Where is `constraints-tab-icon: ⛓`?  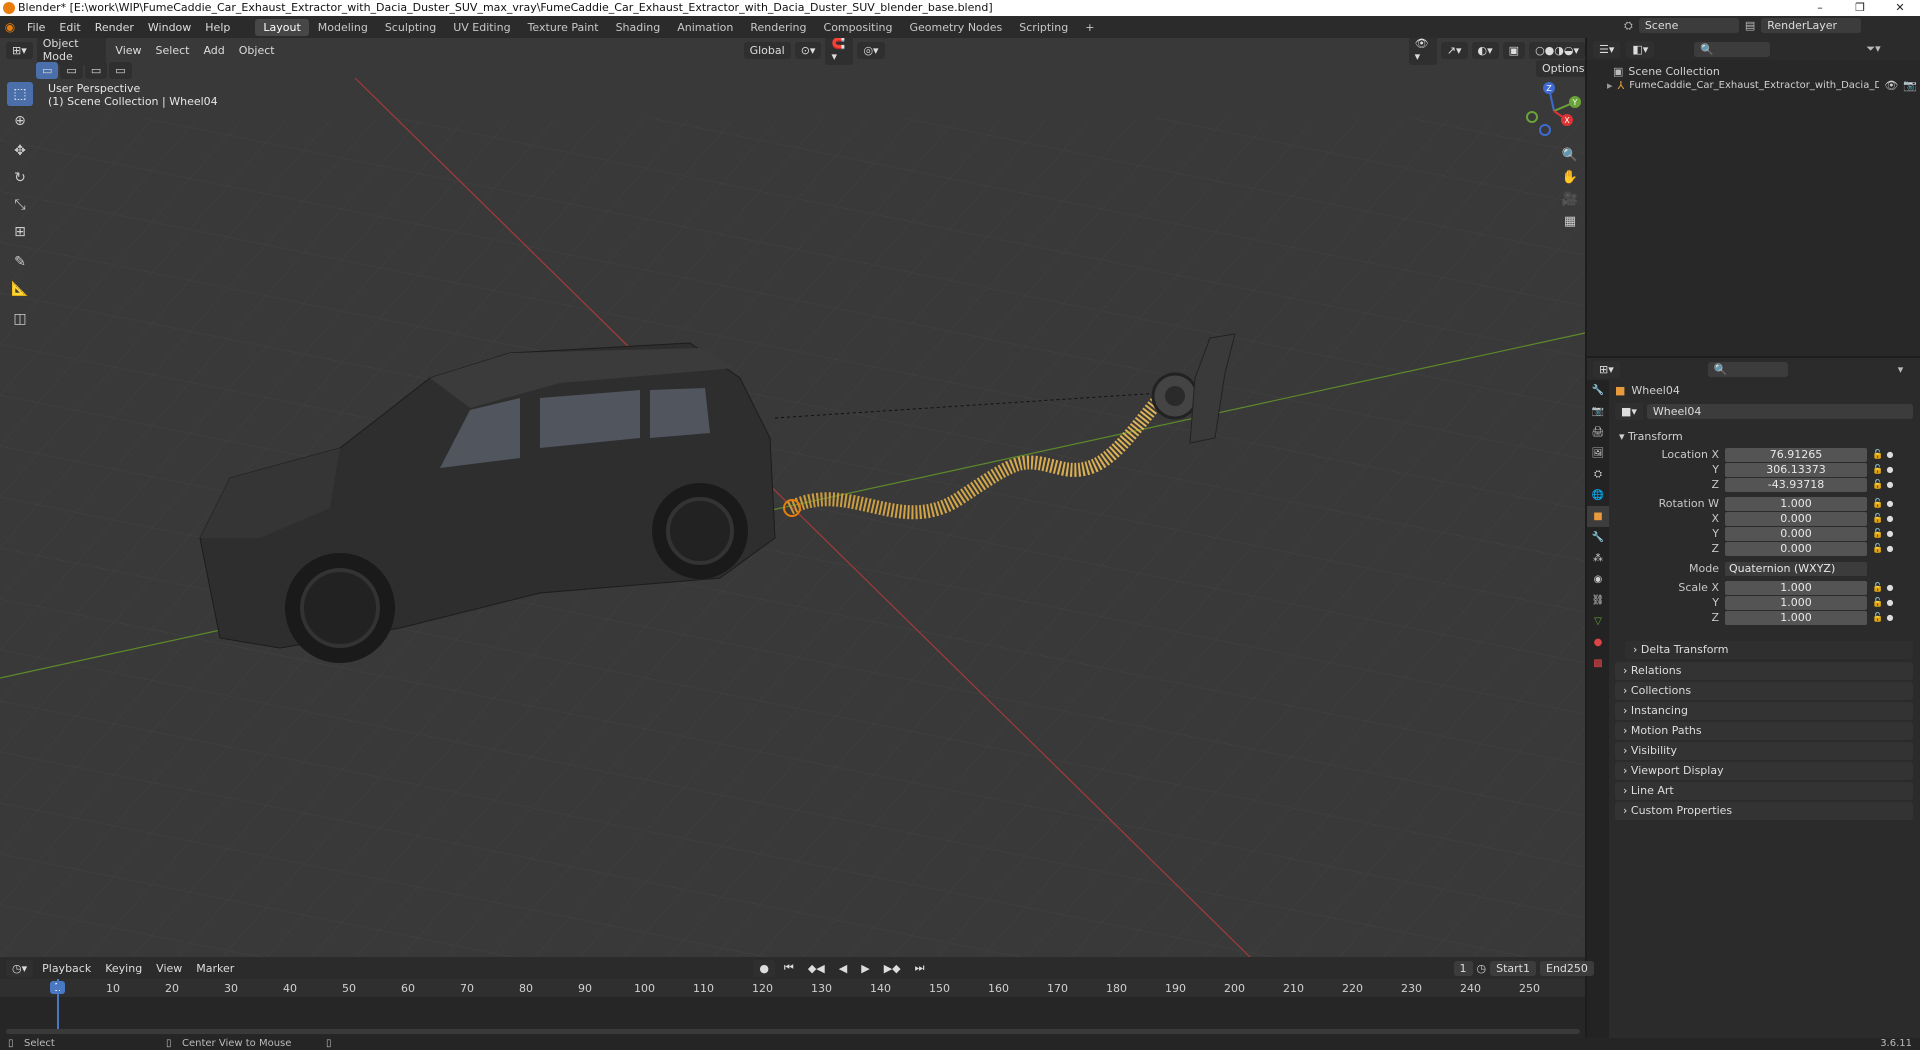 constraints-tab-icon: ⛓ is located at coordinates (1598, 600).